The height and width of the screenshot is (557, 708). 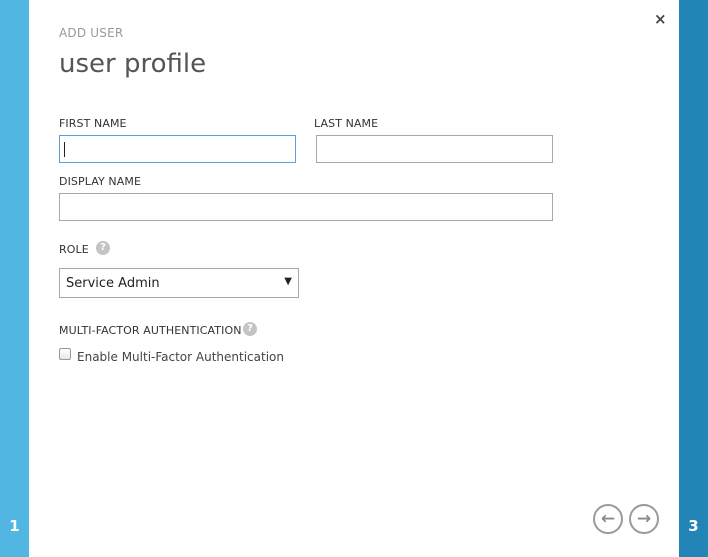 I want to click on mfa-checkbox-label: Enable Multi-Factor Authentication, so click(x=180, y=357).